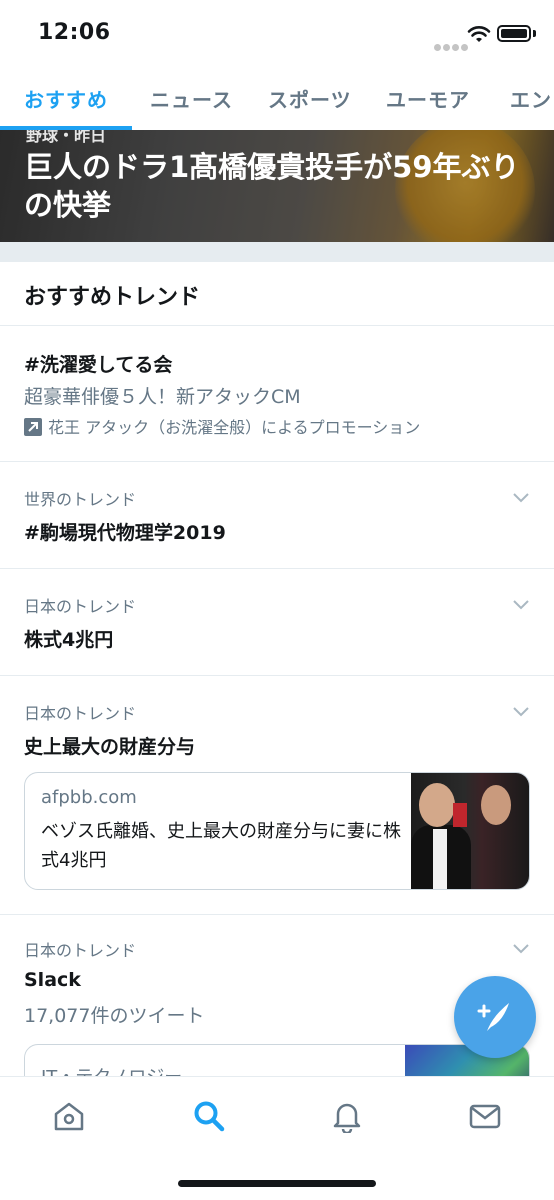  Describe the element at coordinates (514, 33) in the screenshot. I see `battery-icon` at that location.